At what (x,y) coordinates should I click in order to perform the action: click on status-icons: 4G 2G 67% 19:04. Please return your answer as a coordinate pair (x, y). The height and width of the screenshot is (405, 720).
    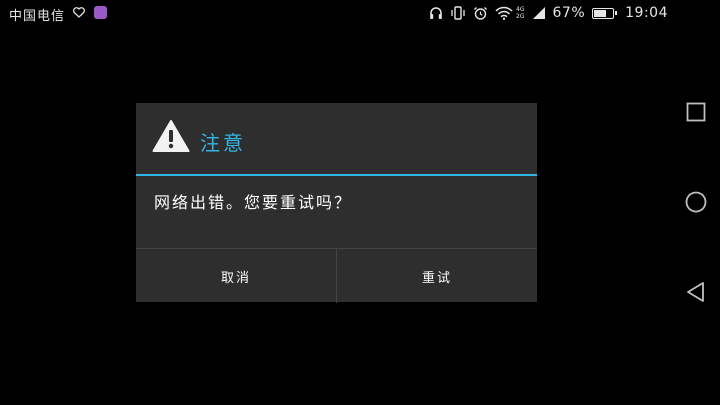
    Looking at the image, I should click on (548, 13).